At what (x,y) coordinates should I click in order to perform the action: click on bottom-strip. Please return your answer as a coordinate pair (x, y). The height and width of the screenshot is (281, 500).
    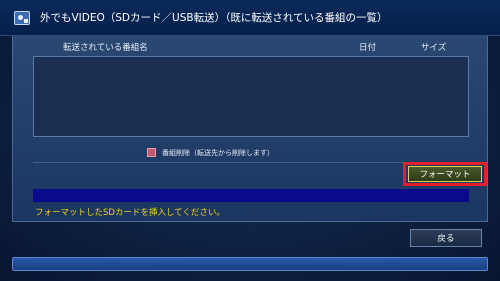
    Looking at the image, I should click on (250, 264).